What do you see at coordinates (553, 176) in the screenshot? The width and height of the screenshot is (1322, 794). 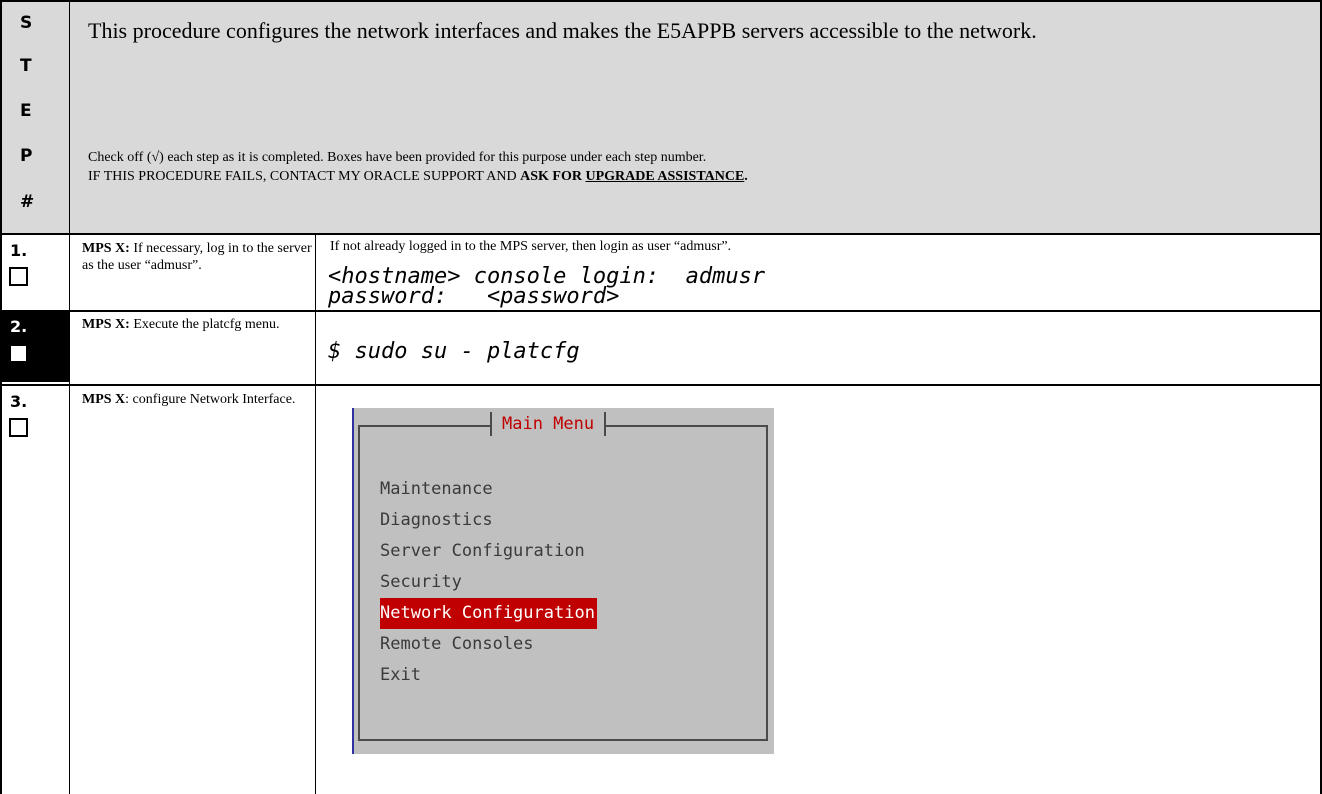 I see `failure-note-ask: ASK FOR` at bounding box center [553, 176].